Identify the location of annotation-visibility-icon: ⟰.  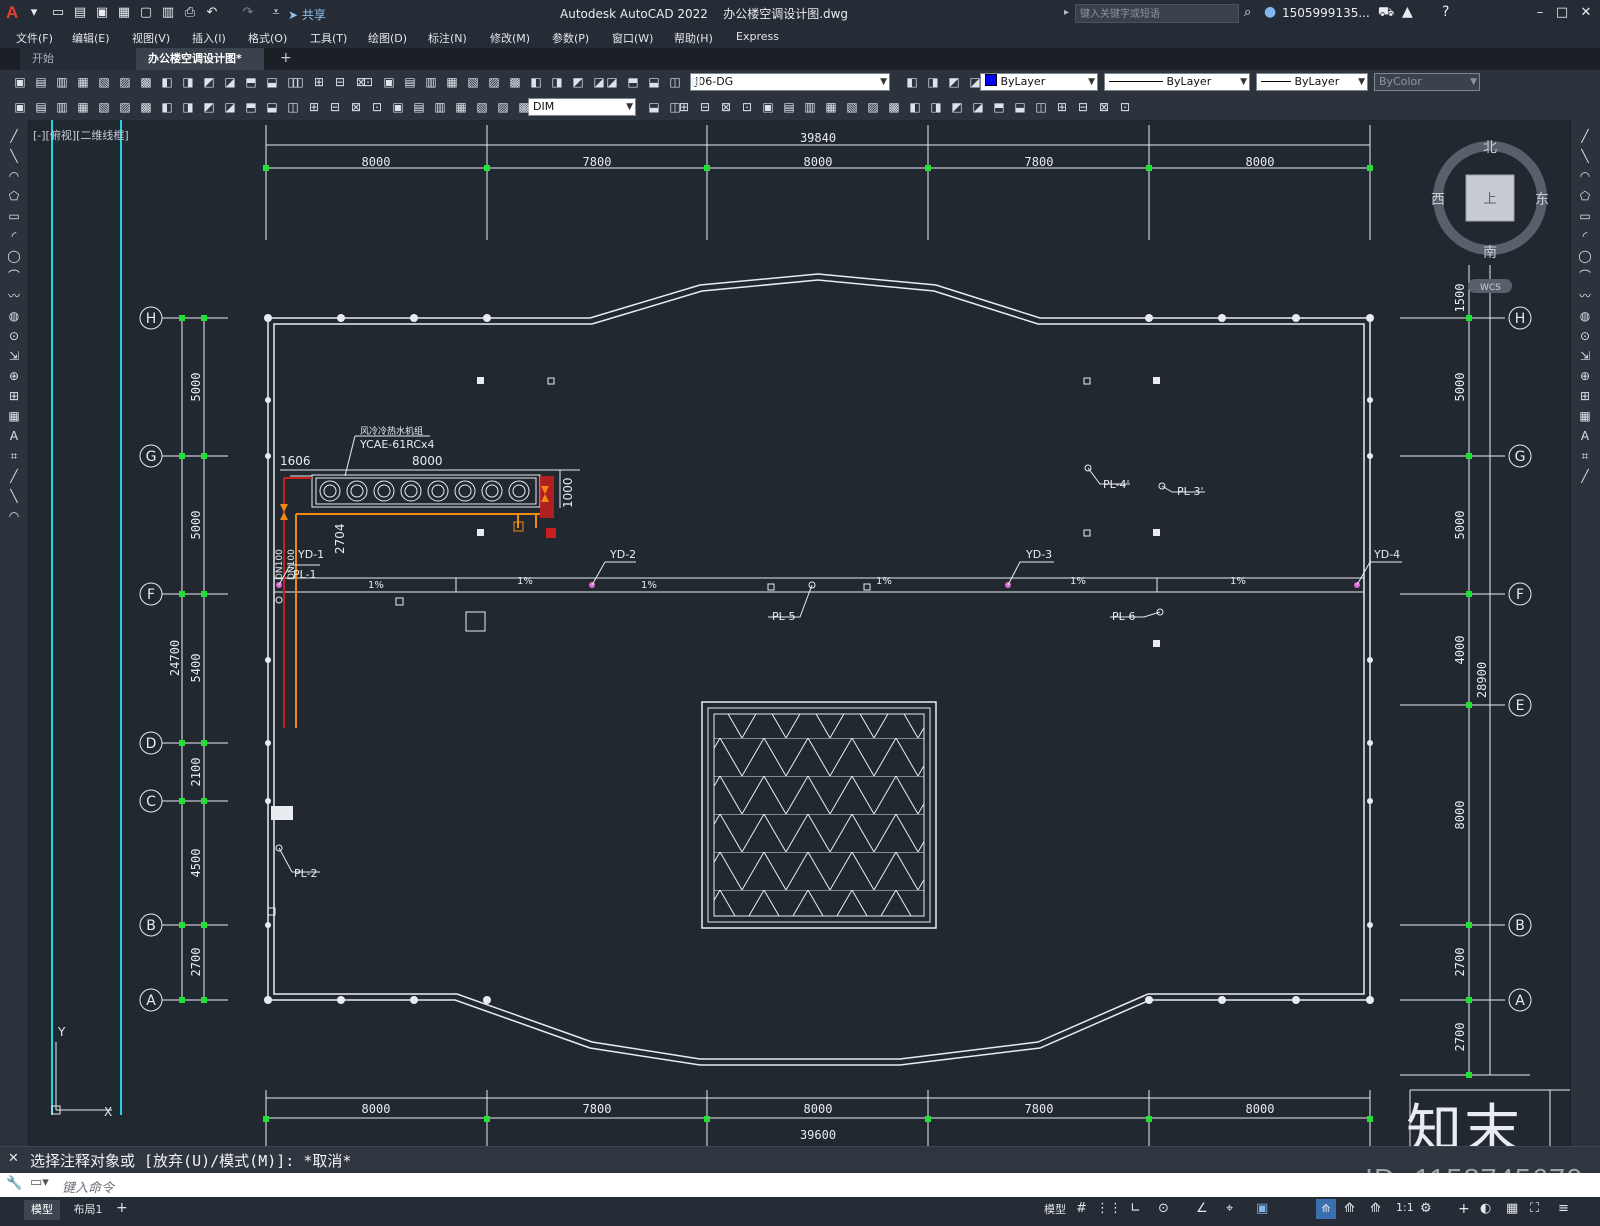
(1326, 1209).